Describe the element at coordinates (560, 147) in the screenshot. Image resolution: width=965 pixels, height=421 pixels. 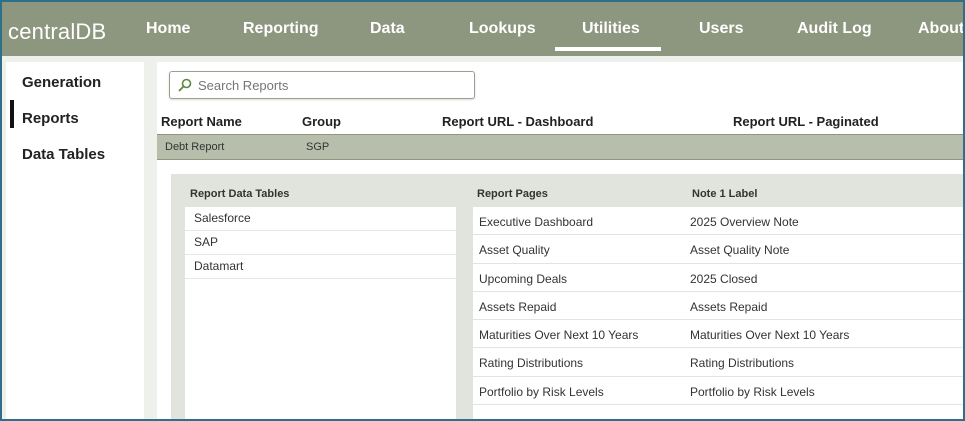
I see `table-row-selected: Debt Report SGP` at that location.